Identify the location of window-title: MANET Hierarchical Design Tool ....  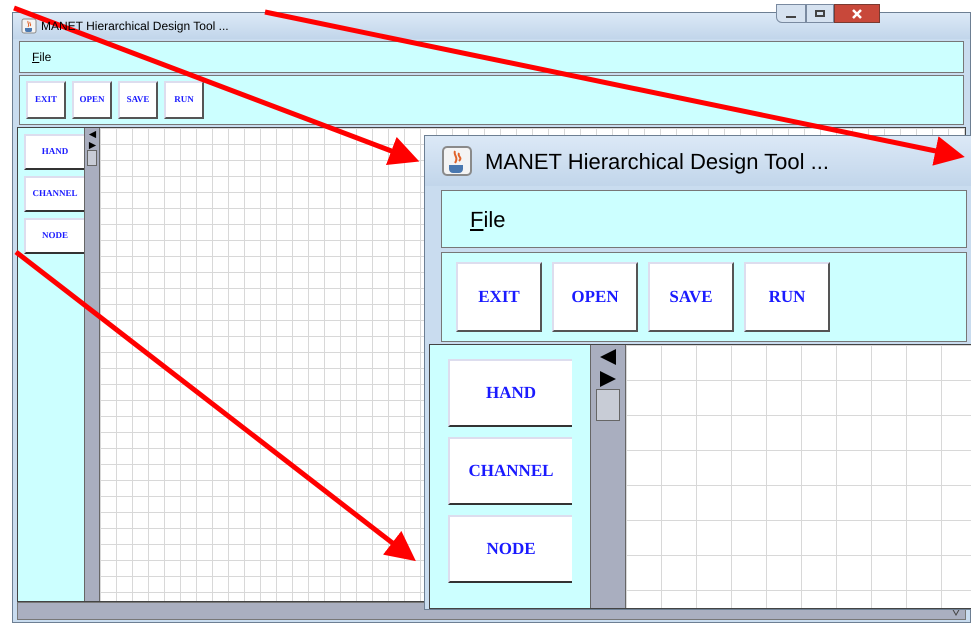
(657, 162).